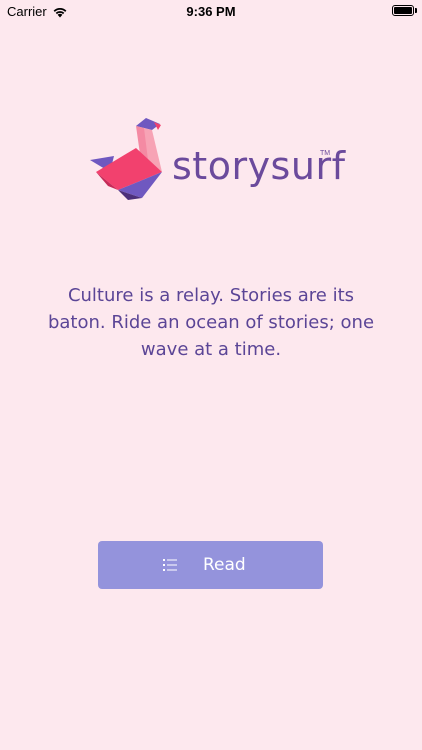 Image resolution: width=422 pixels, height=750 pixels. I want to click on trademark: TM, so click(325, 153).